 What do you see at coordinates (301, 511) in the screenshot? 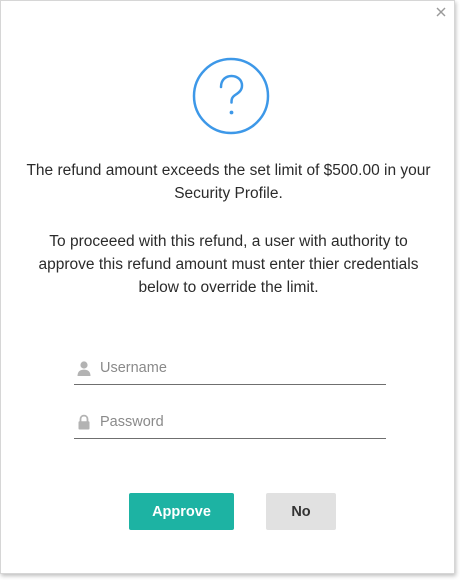
I see `no-button: No` at bounding box center [301, 511].